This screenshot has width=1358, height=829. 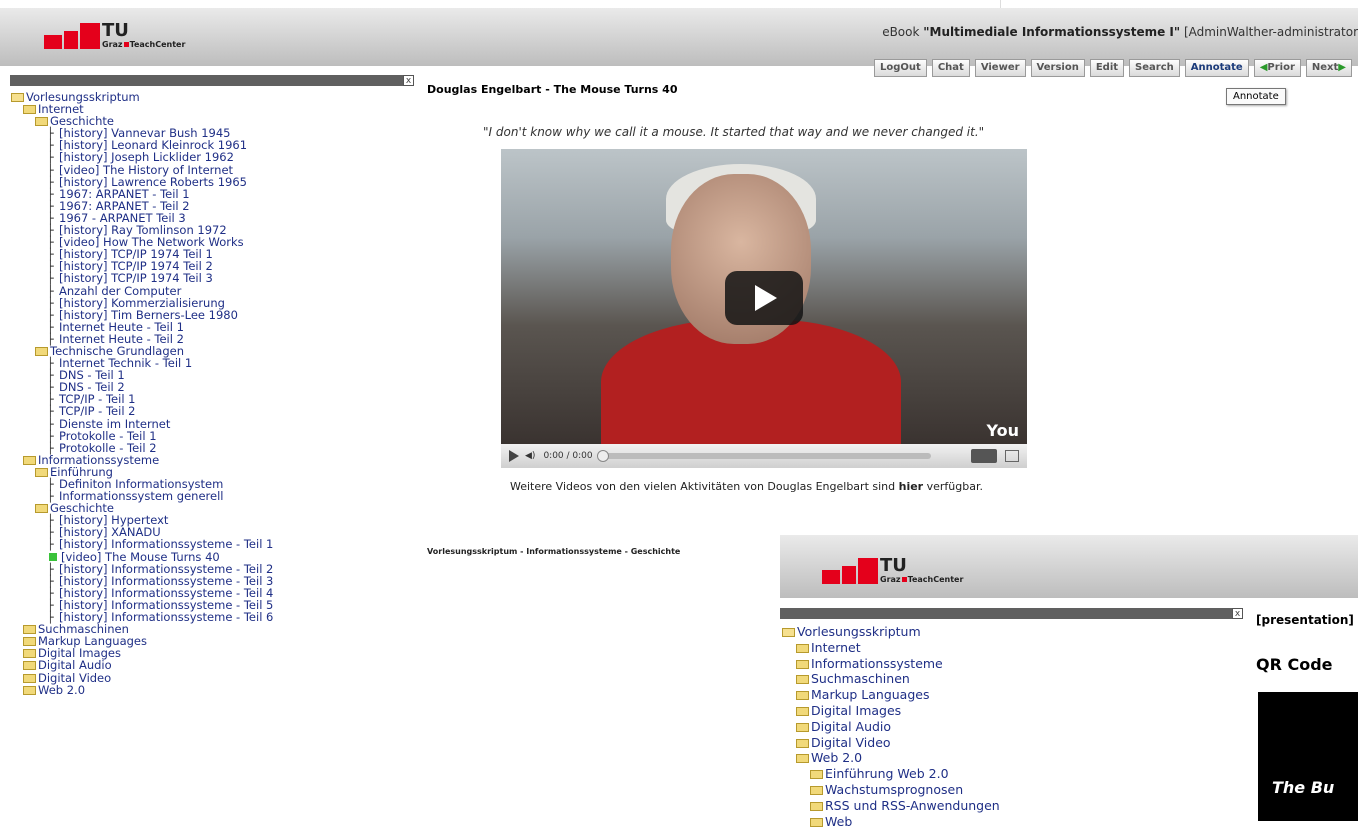 What do you see at coordinates (887, 773) in the screenshot?
I see `tree-item-label: Einführung Web 2.0` at bounding box center [887, 773].